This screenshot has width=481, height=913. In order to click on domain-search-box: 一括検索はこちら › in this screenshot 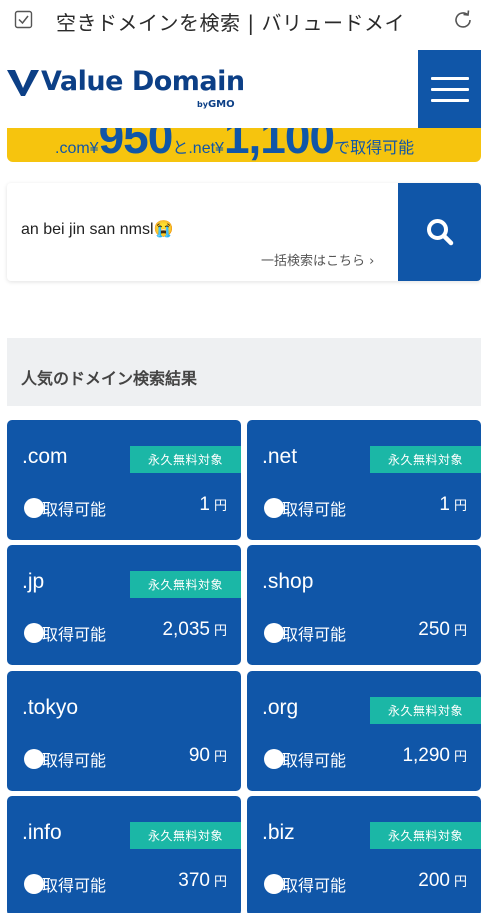, I will do `click(244, 232)`.